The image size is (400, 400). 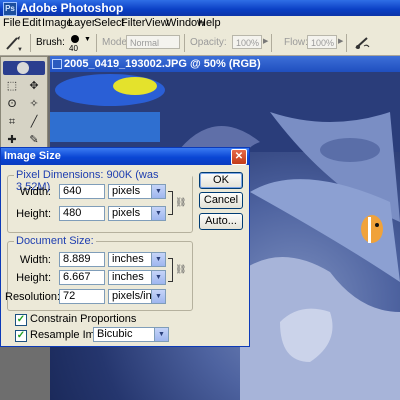 I want to click on resample-method-select: Bicubic ▼, so click(x=131, y=334).